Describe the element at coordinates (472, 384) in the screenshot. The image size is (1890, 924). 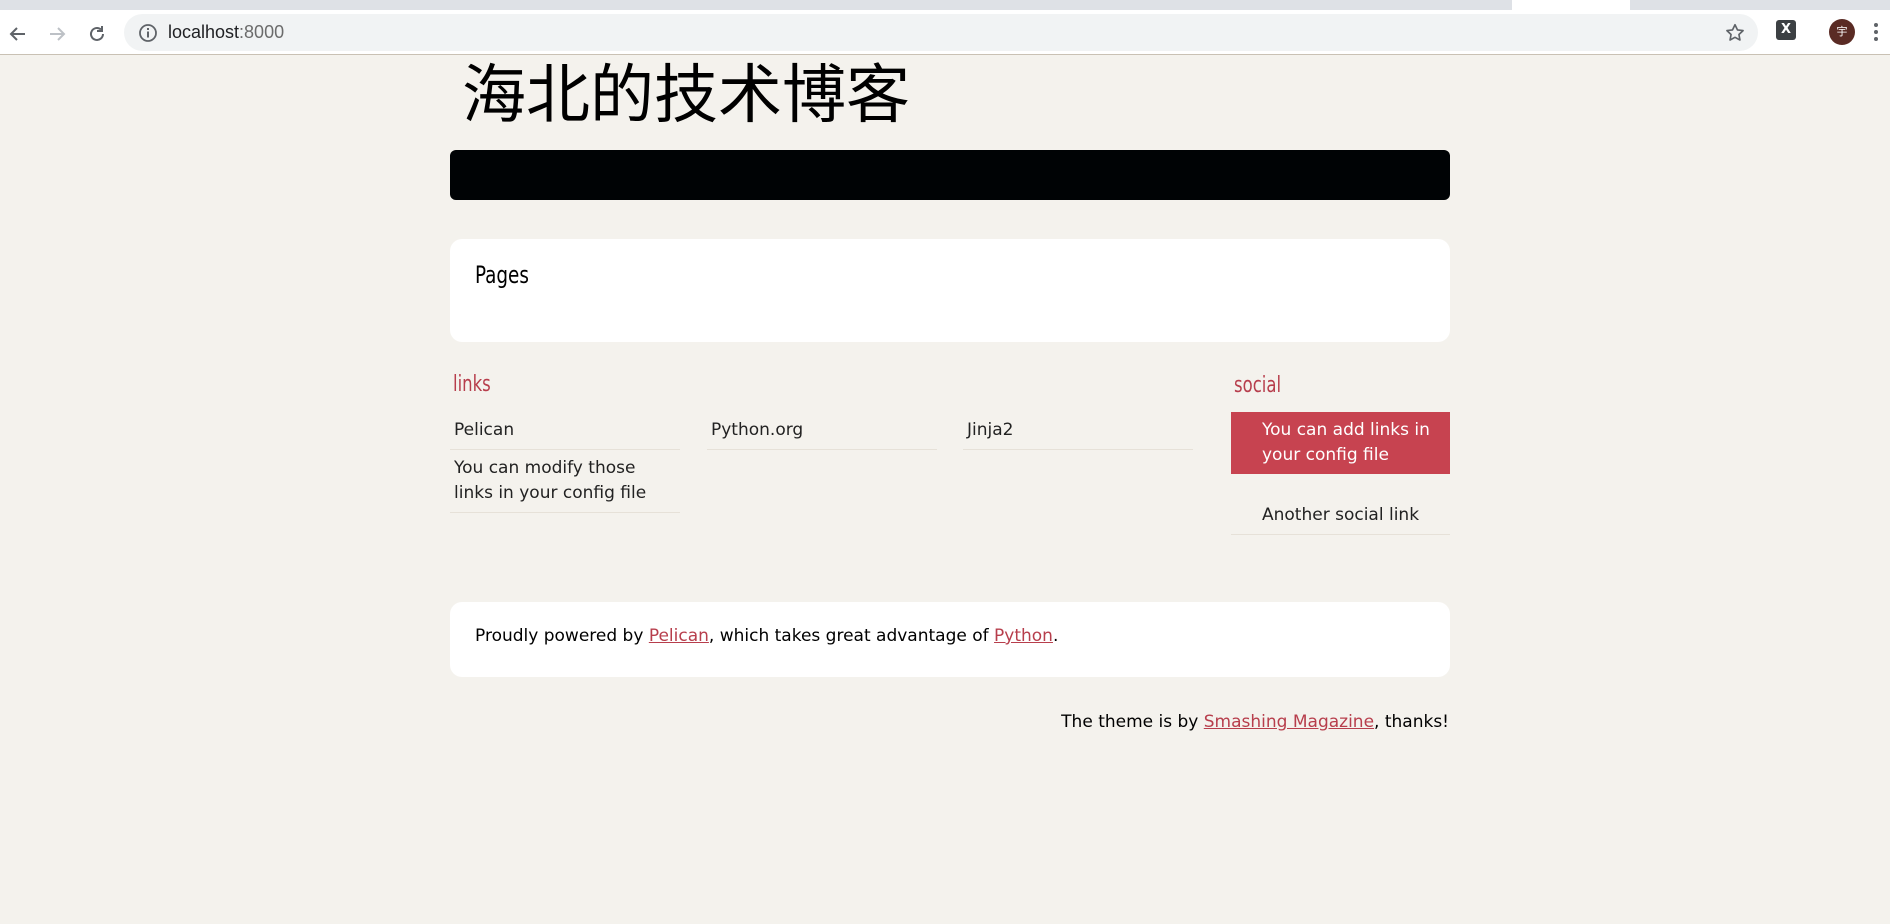
I see `links-heading: links` at that location.